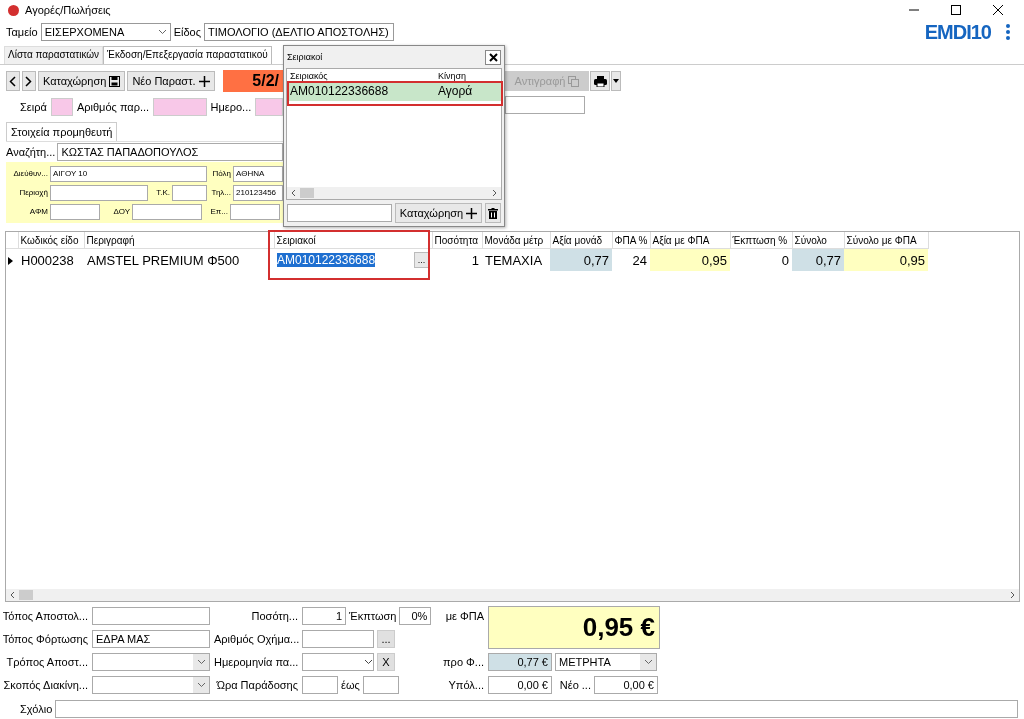  What do you see at coordinates (258, 192) in the screenshot?
I see `input-field: 210123456` at bounding box center [258, 192].